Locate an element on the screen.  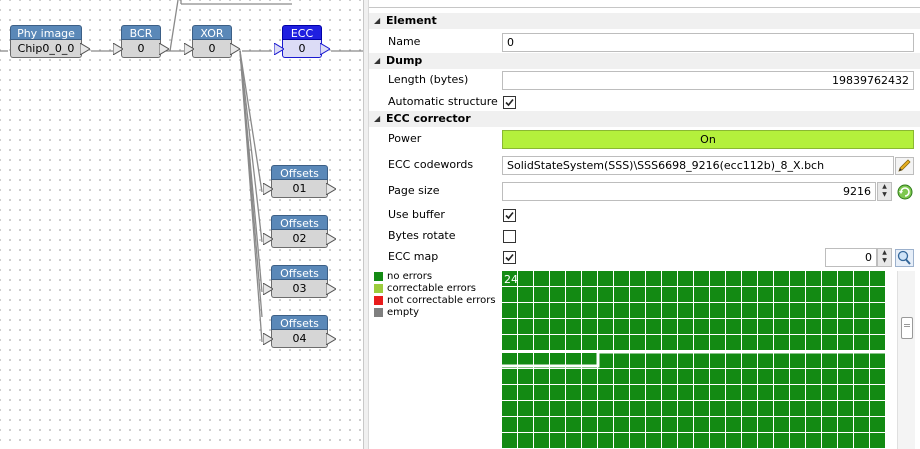
spin-up-icon: ▲ is located at coordinates (884, 187).